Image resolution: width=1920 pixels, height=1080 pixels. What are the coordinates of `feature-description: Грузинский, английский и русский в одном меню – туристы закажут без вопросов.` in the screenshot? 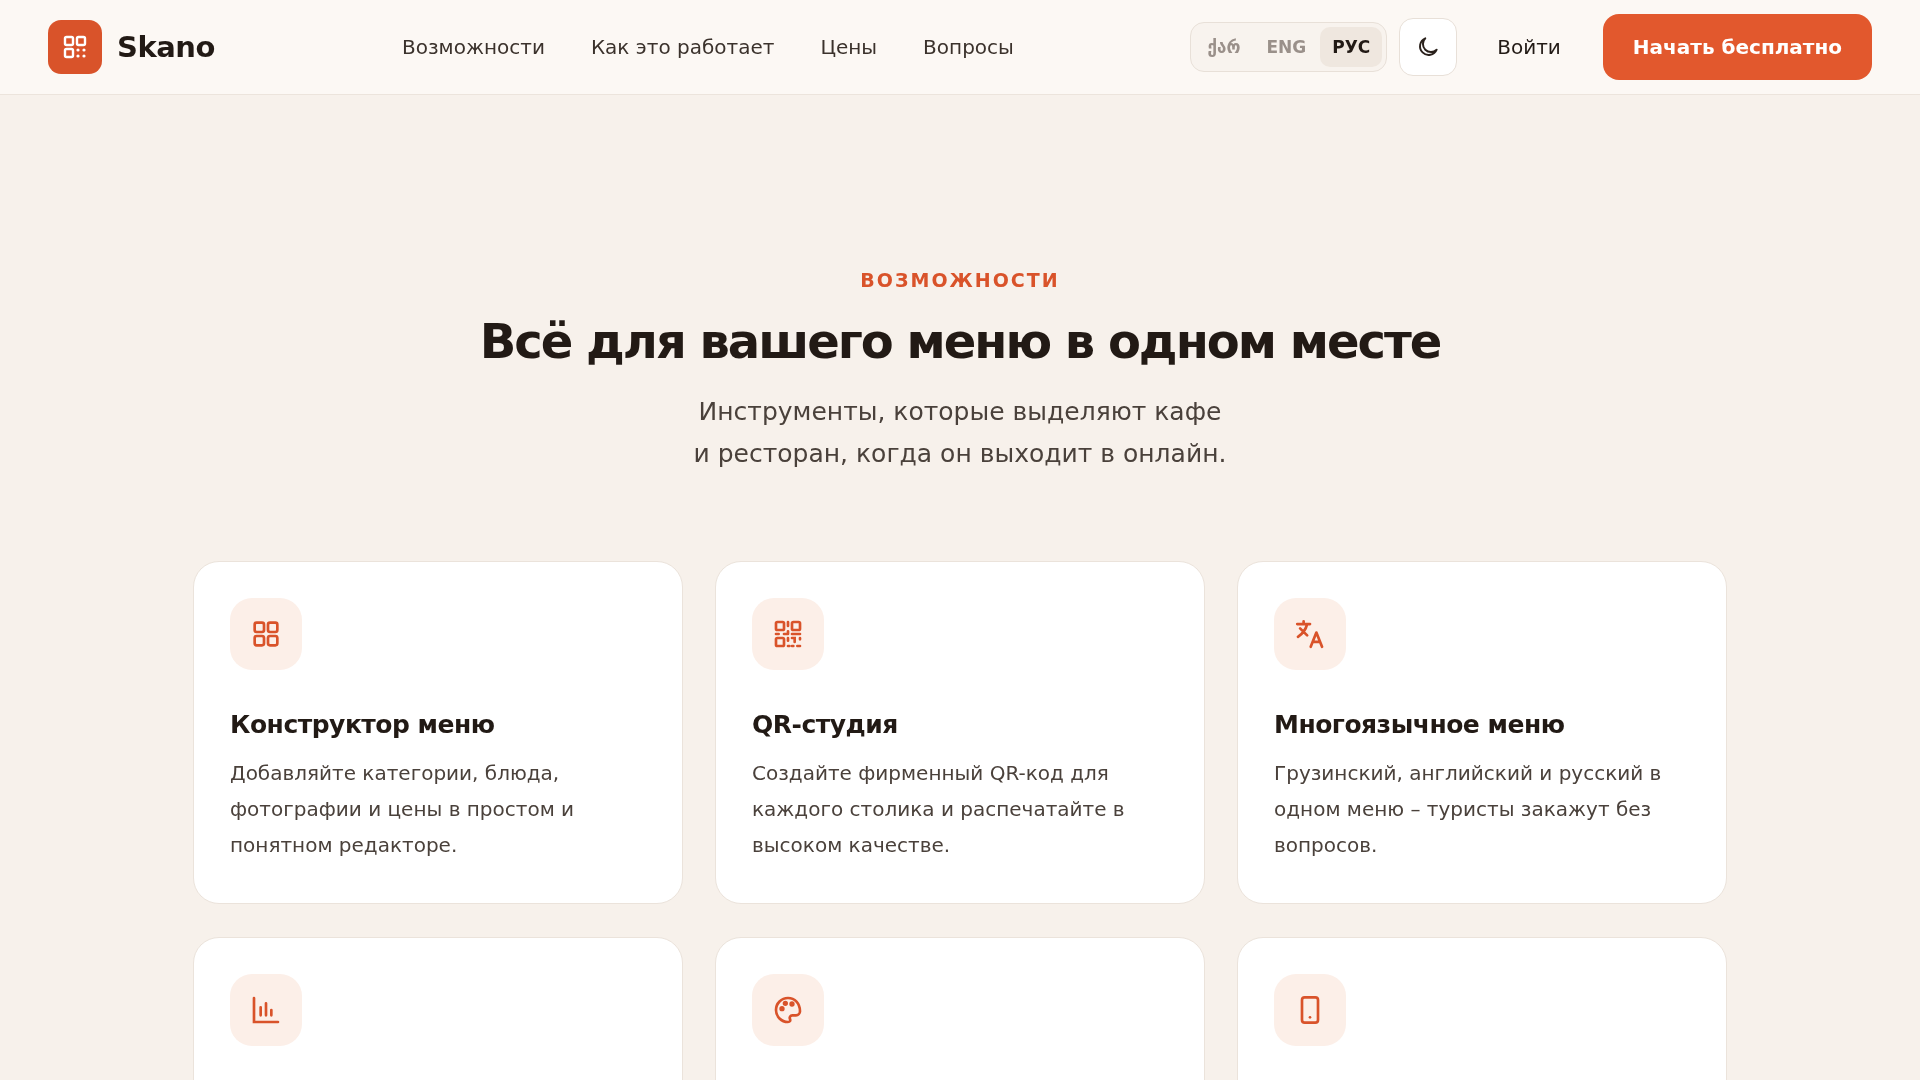 It's located at (1468, 809).